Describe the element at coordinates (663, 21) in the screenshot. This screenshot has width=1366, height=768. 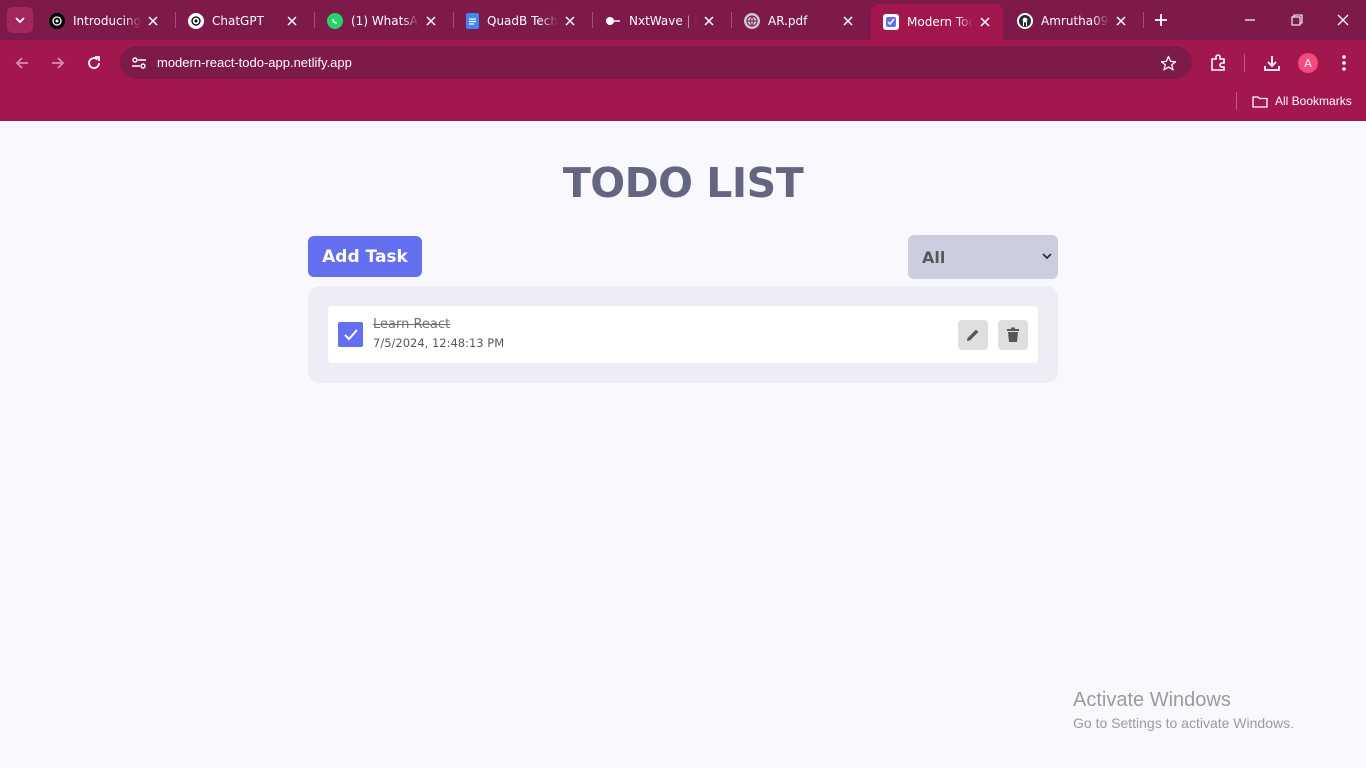
I see `tab-title: NxtWave | Remote` at that location.